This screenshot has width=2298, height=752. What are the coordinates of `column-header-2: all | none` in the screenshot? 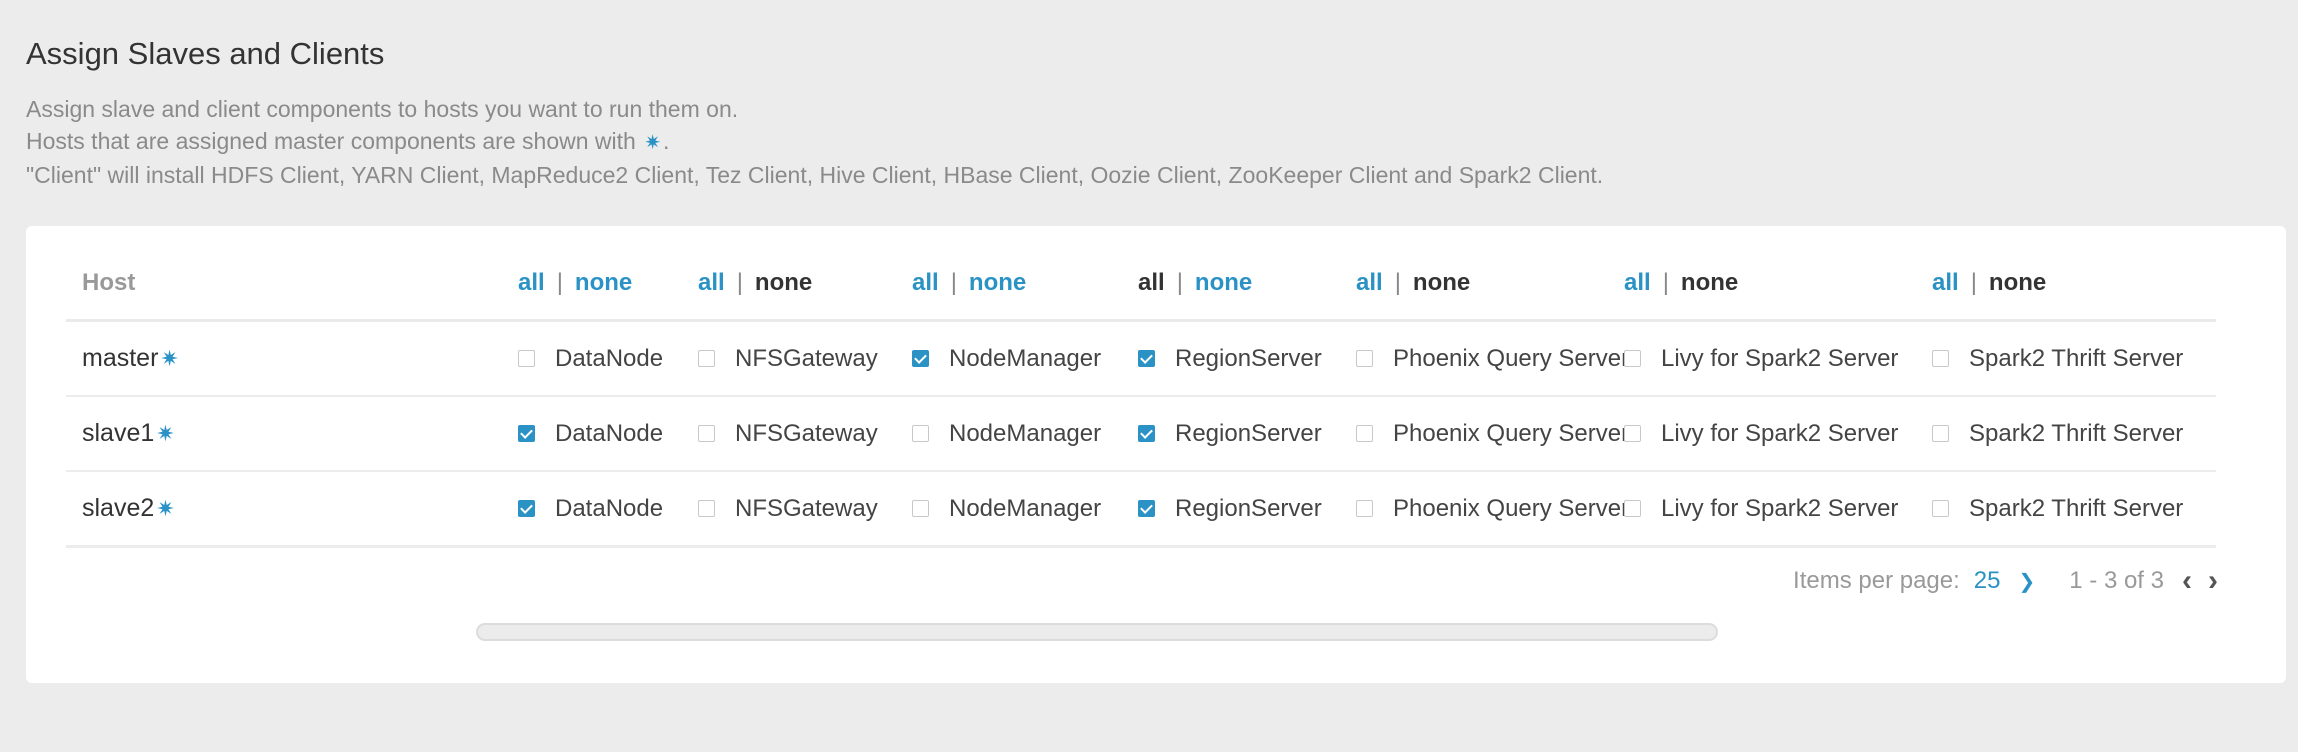 It's located at (969, 282).